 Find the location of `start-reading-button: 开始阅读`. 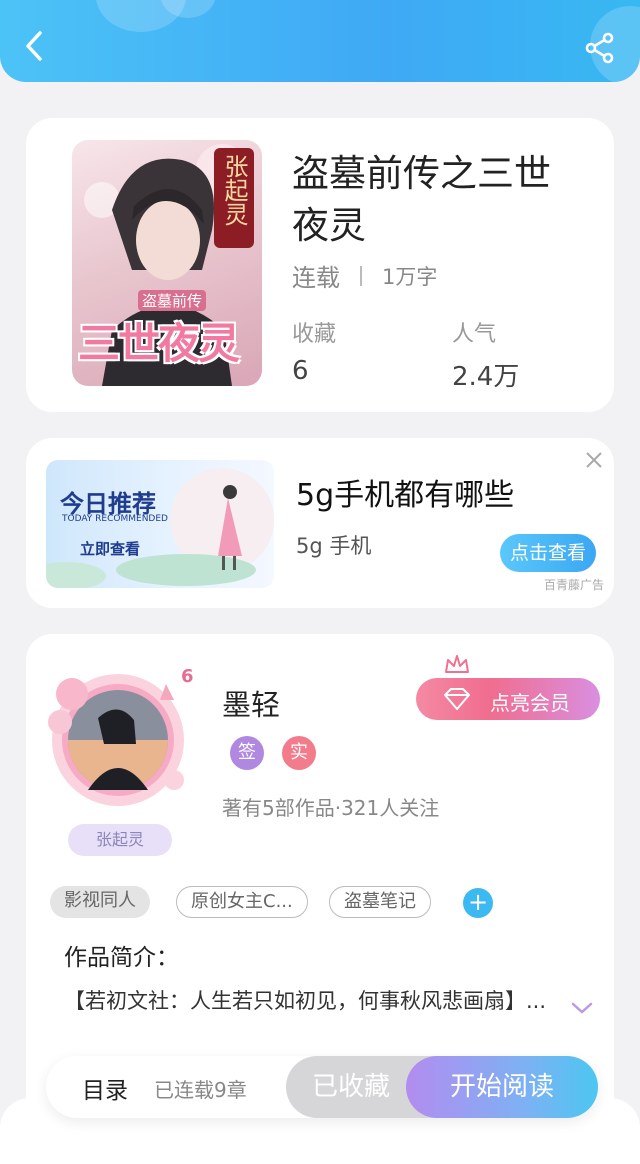

start-reading-button: 开始阅读 is located at coordinates (502, 1087).